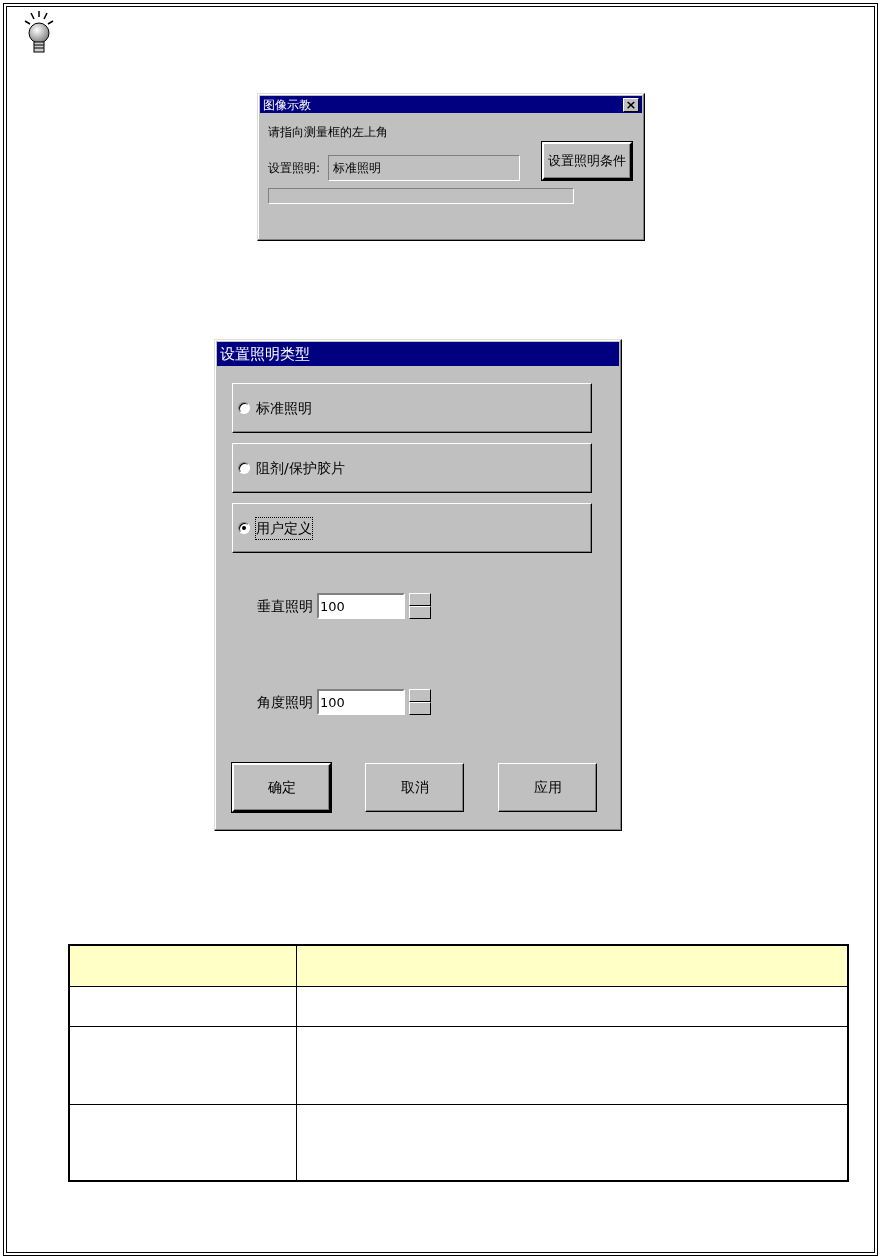  What do you see at coordinates (631, 104) in the screenshot?
I see `close-button: ×` at bounding box center [631, 104].